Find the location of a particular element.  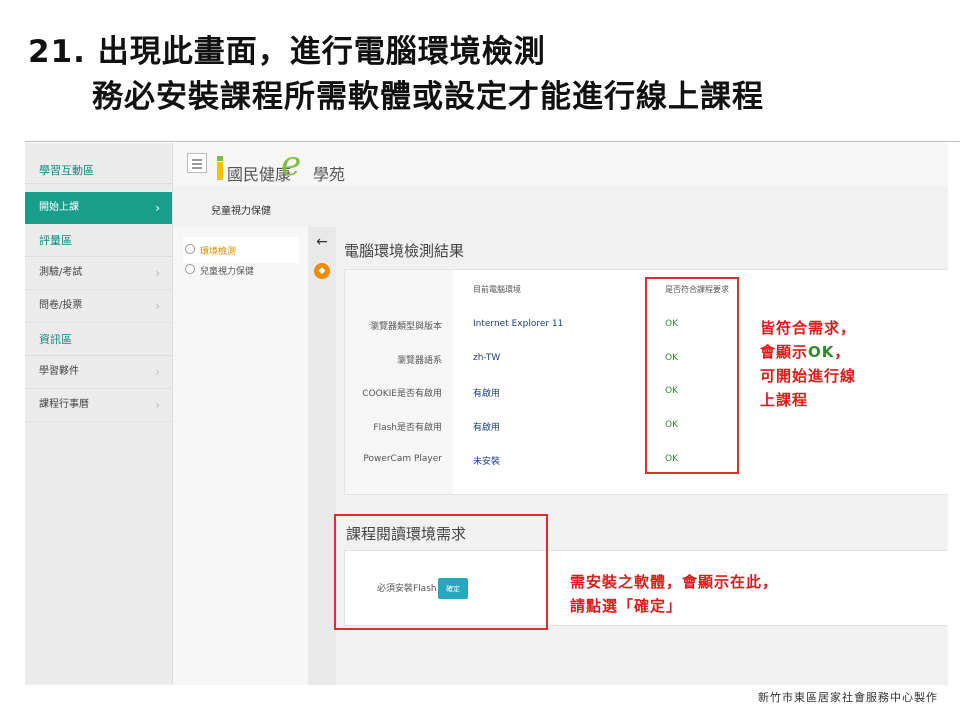

sidebar-section-eval: 評量區 is located at coordinates (98, 240).